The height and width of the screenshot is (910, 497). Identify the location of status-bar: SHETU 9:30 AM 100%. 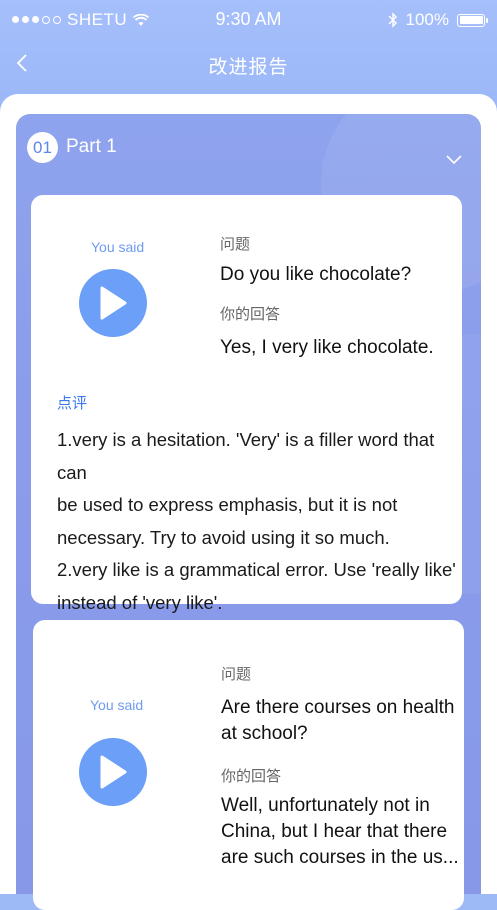
(248, 20).